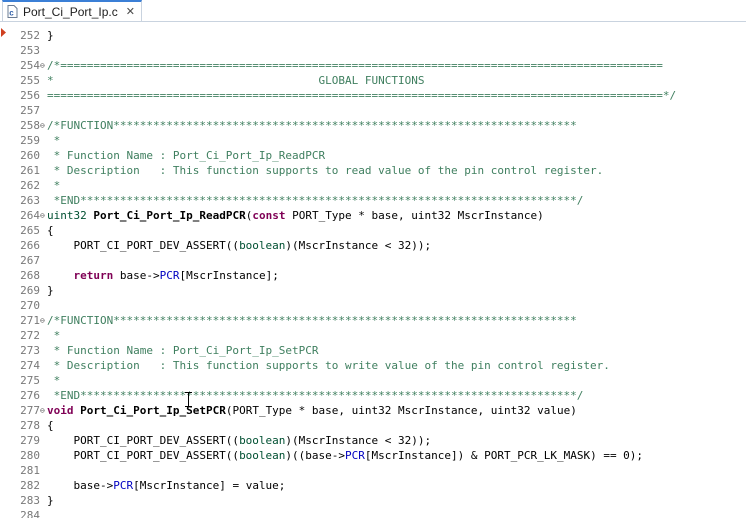 Image resolution: width=746 pixels, height=518 pixels. What do you see at coordinates (30, 245) in the screenshot?
I see `line-number: 266` at bounding box center [30, 245].